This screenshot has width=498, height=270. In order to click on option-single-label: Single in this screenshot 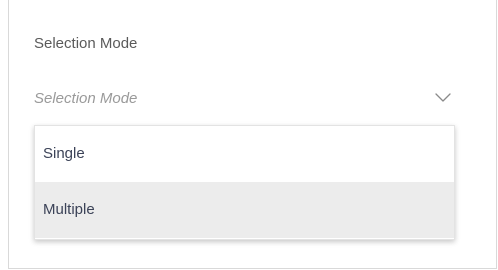, I will do `click(64, 153)`.